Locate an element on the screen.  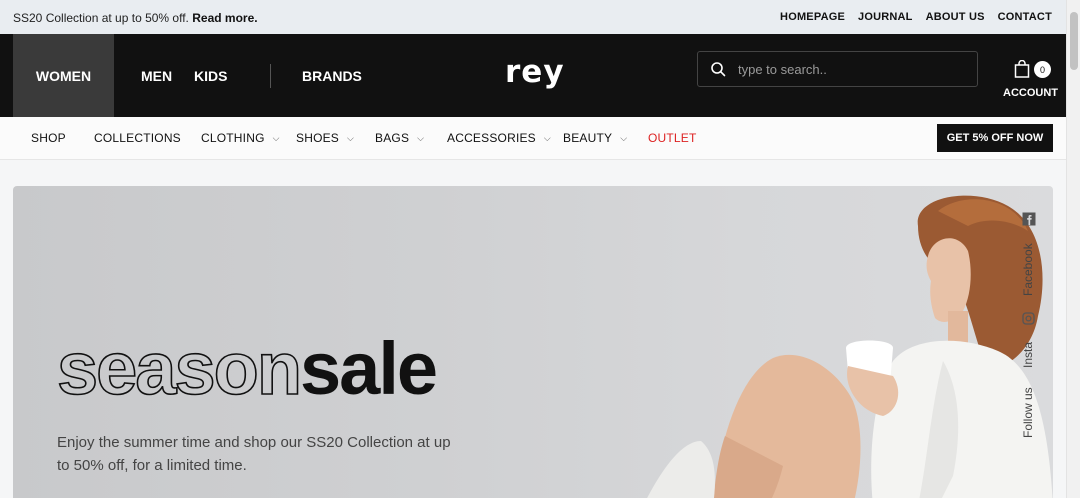
instagram-icon is located at coordinates (1028, 318).